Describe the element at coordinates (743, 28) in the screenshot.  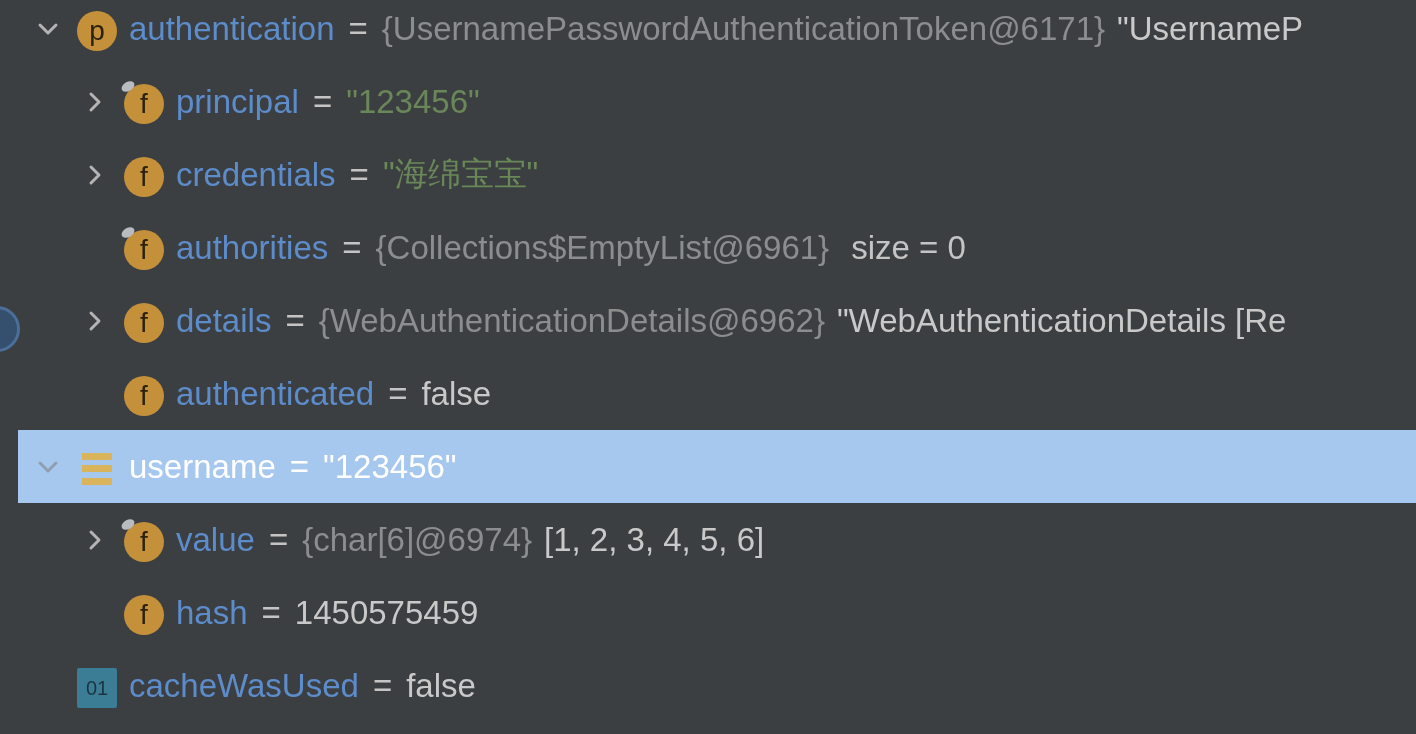
I see `type-reference: {UsernamePasswordAuthenticationToken@6171}` at that location.